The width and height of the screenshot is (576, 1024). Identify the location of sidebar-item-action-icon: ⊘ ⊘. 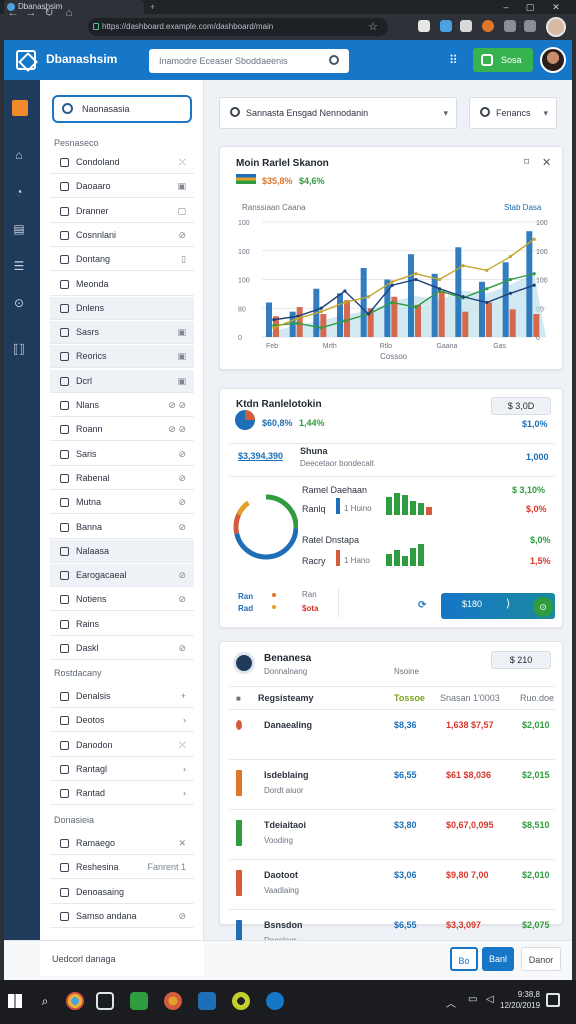
(177, 429).